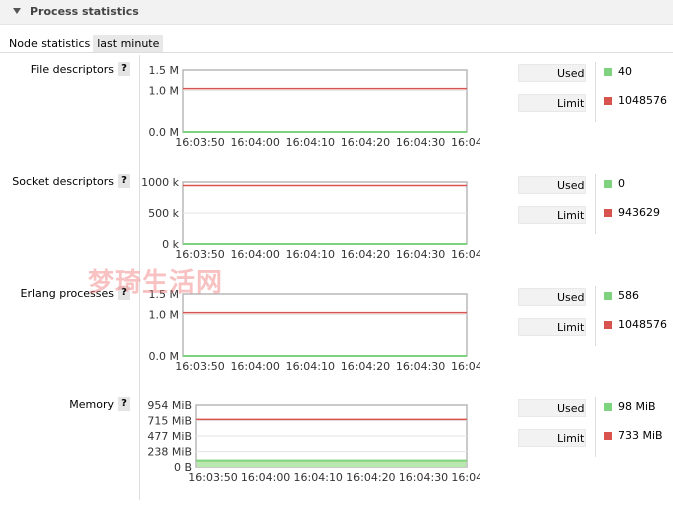 Image resolution: width=673 pixels, height=509 pixels. What do you see at coordinates (639, 212) in the screenshot?
I see `limit-value: 943629` at bounding box center [639, 212].